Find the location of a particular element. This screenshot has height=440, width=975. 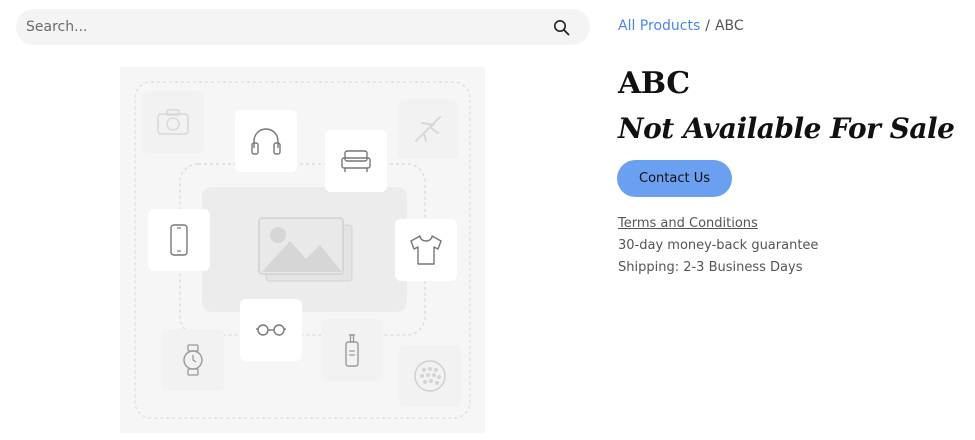

smartphone-tile is located at coordinates (179, 240).